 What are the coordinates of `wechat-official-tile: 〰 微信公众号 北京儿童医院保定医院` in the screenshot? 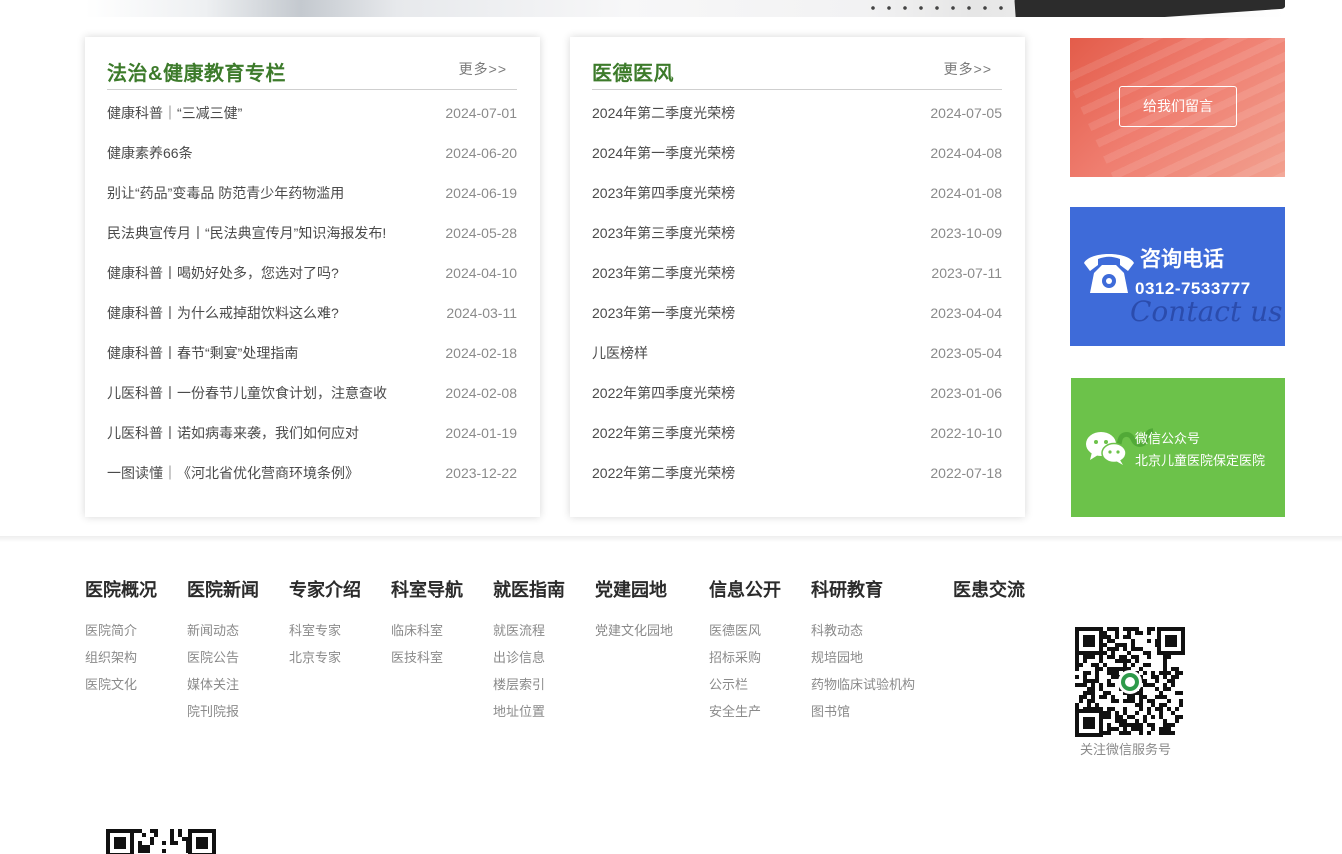 It's located at (1178, 447).